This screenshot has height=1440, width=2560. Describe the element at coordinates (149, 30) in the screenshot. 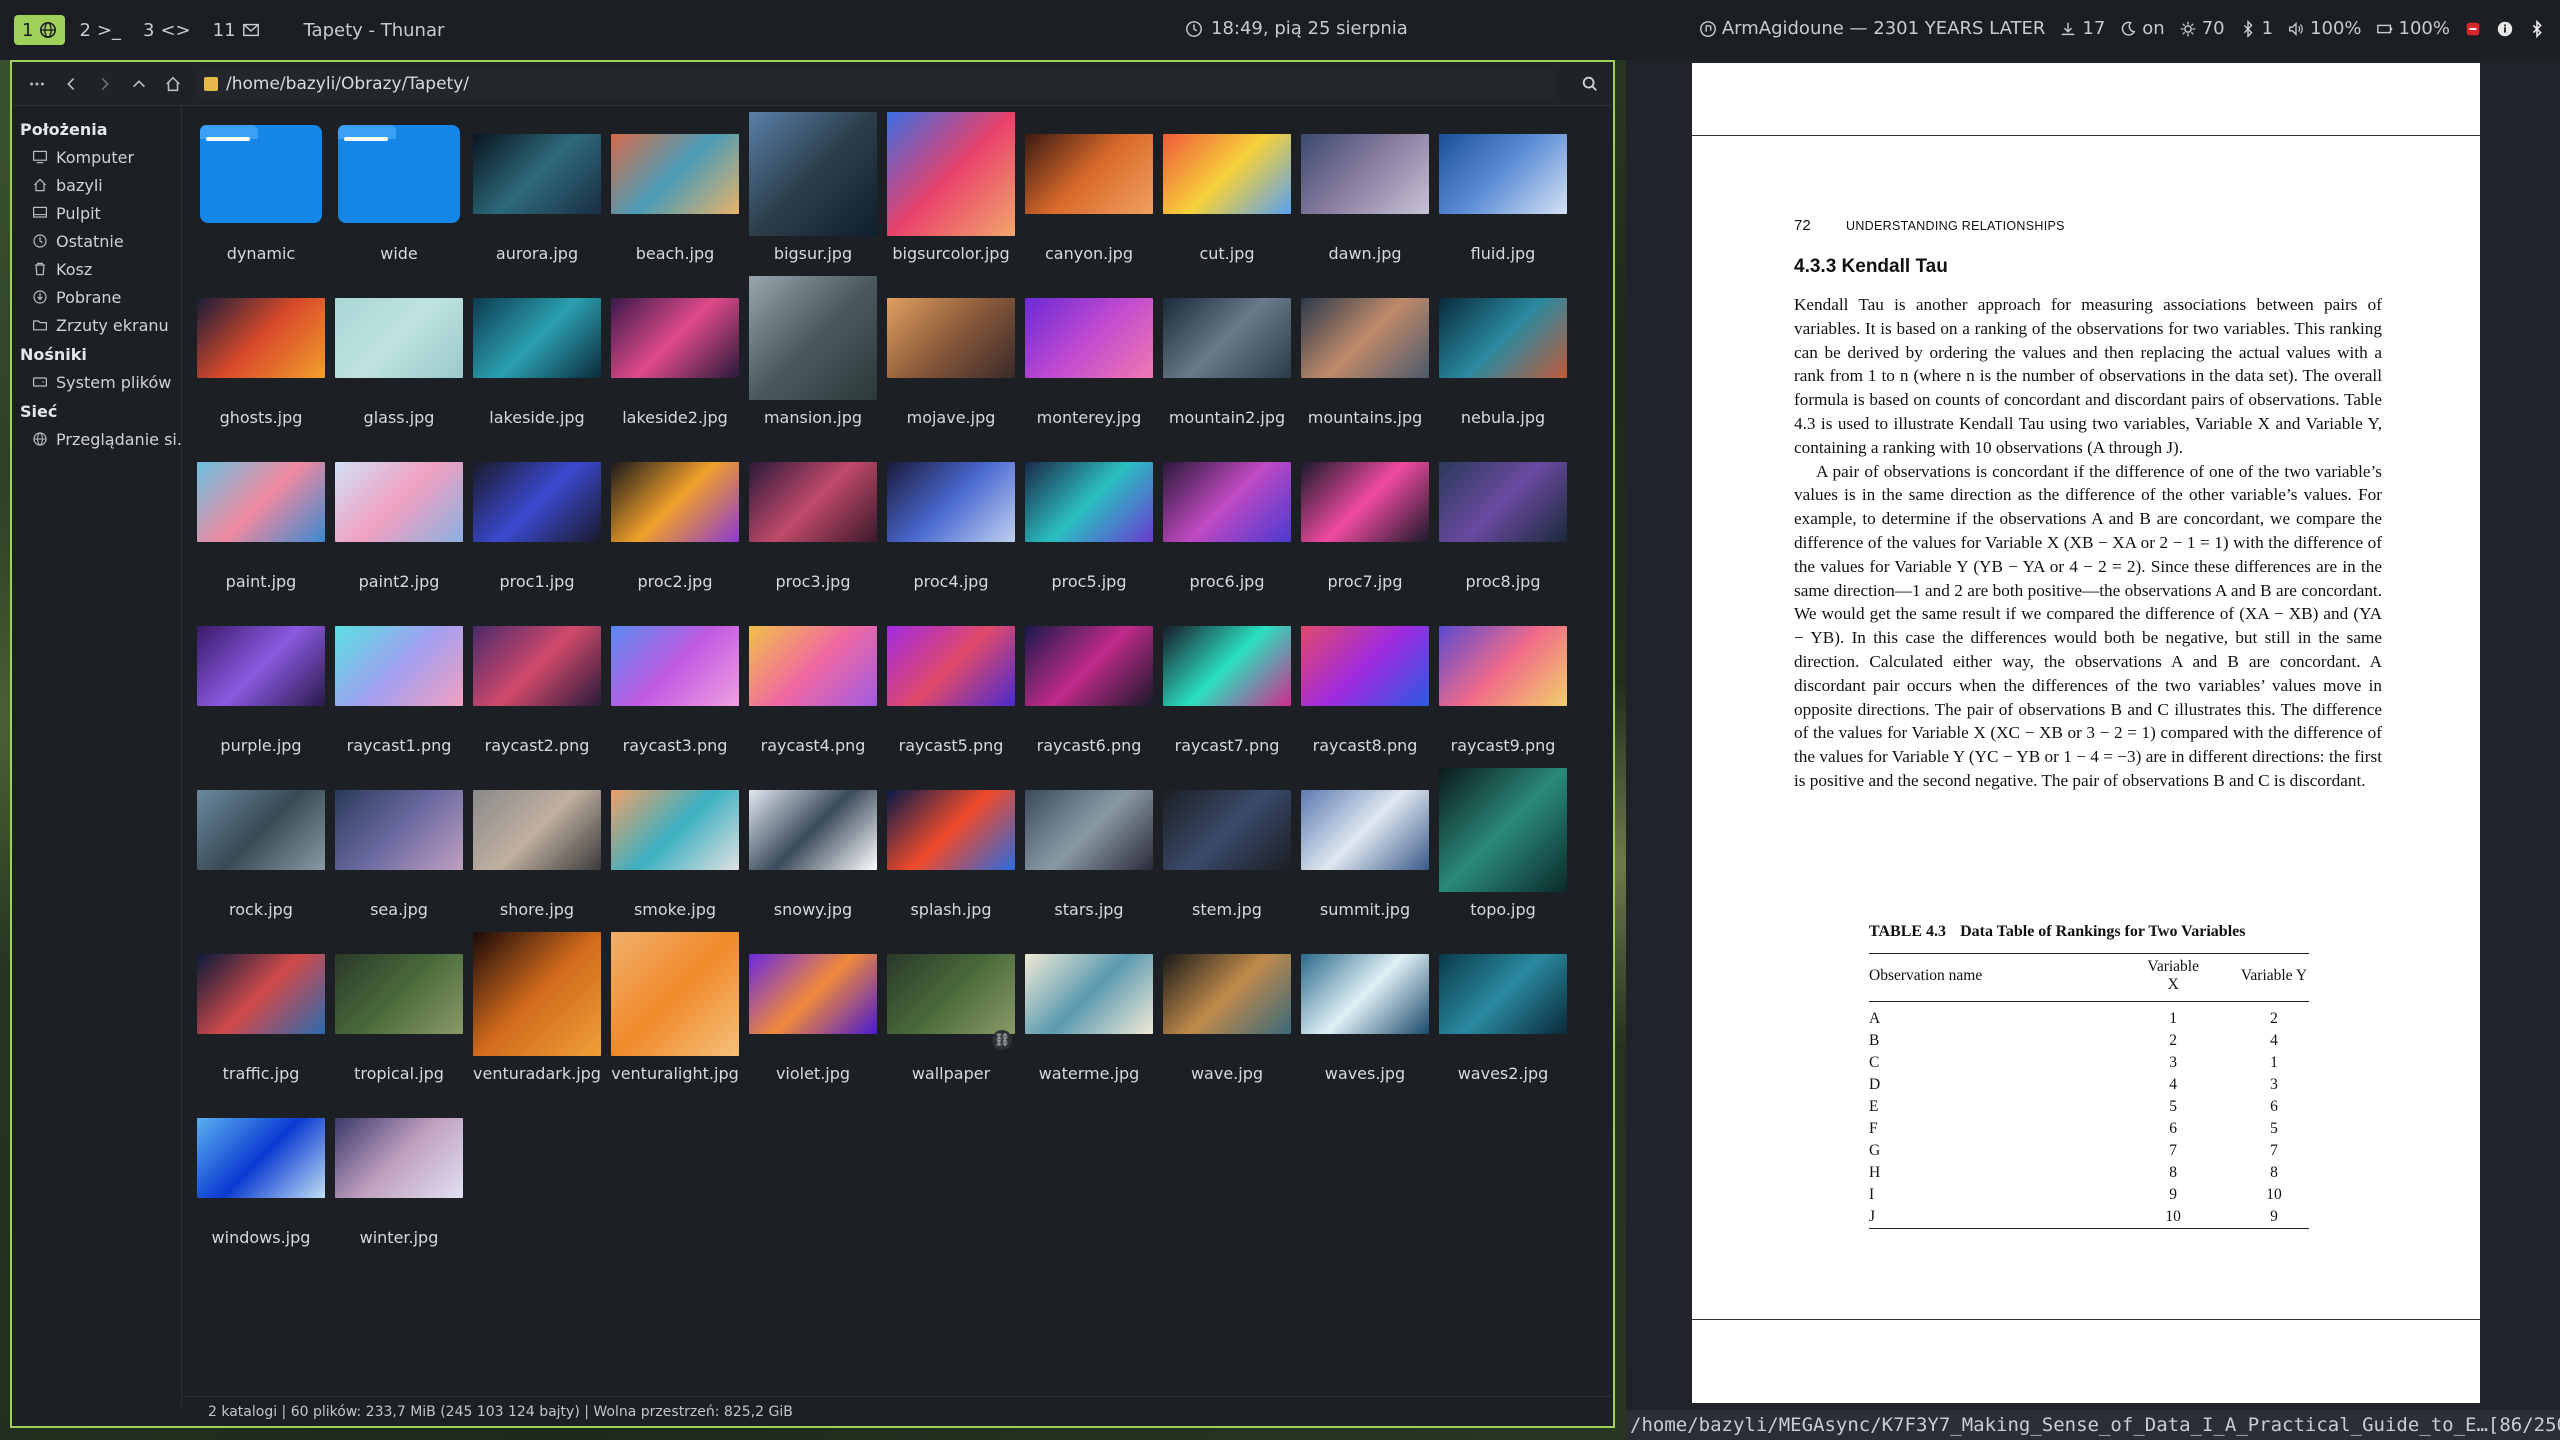

I see `workspace-number: 3` at that location.